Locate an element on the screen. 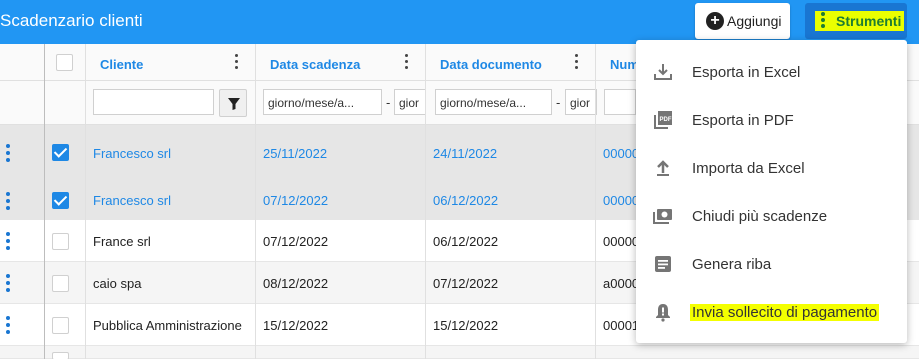 This screenshot has width=919, height=359. column-header-cliente: Cliente is located at coordinates (121, 64).